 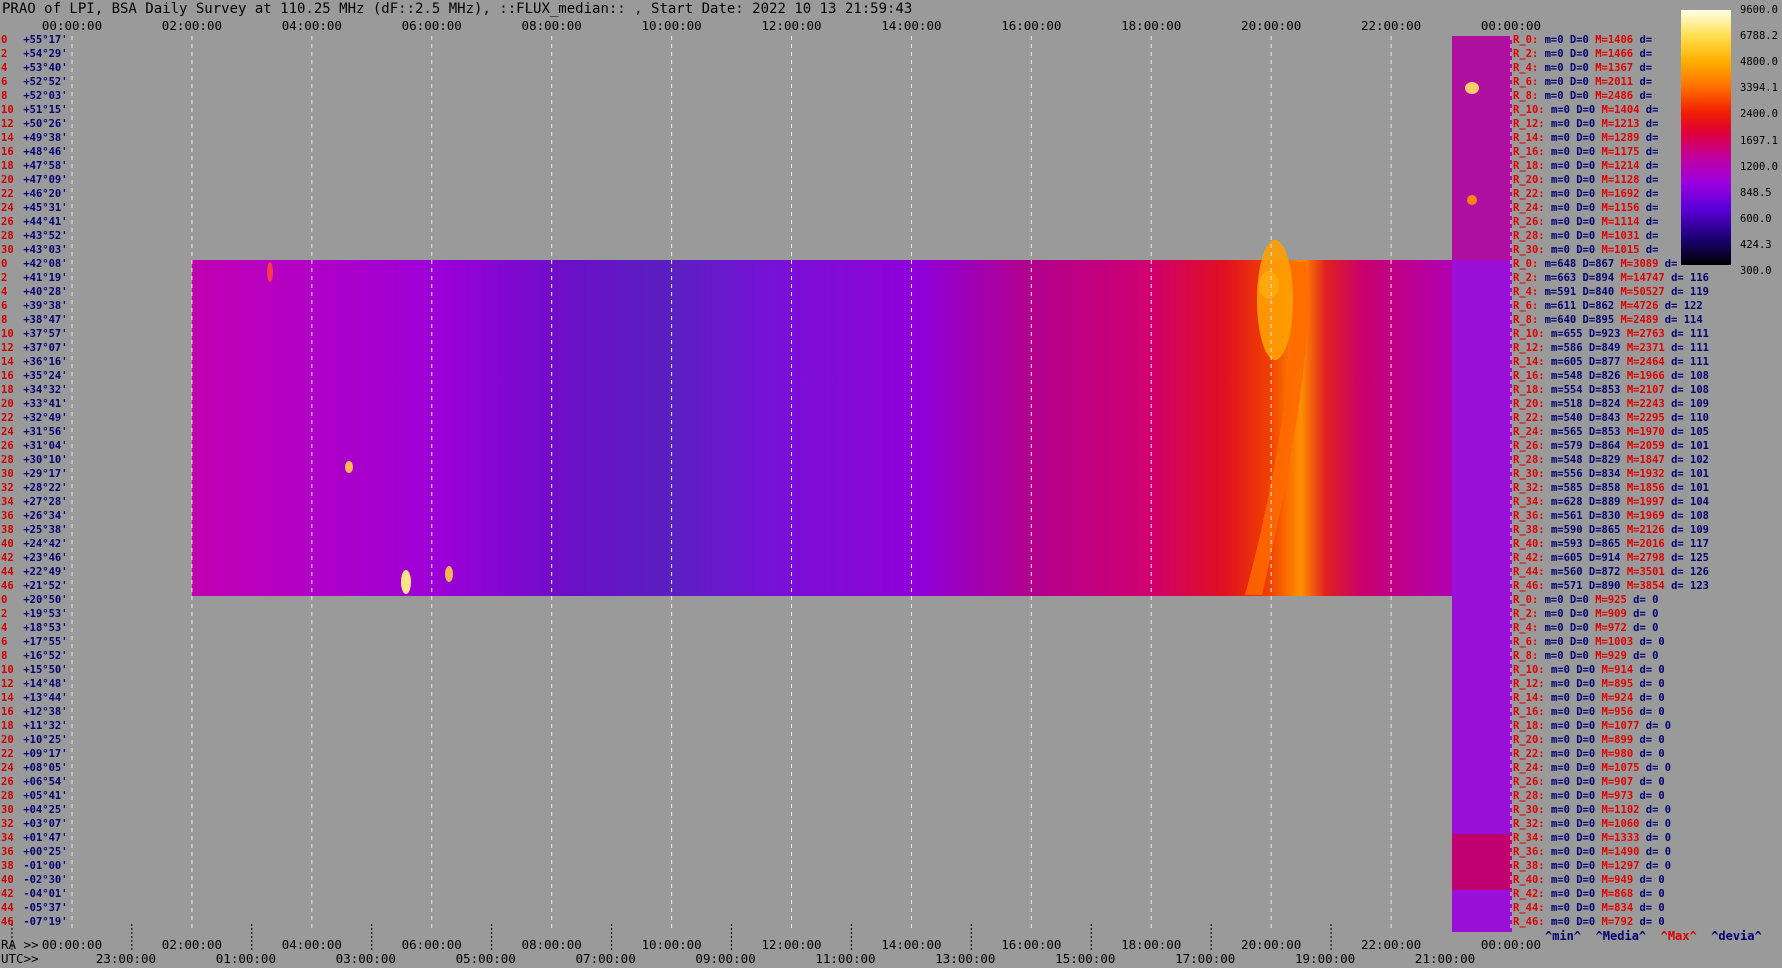 What do you see at coordinates (1532, 586) in the screenshot?
I see `stat-field: R_46:` at bounding box center [1532, 586].